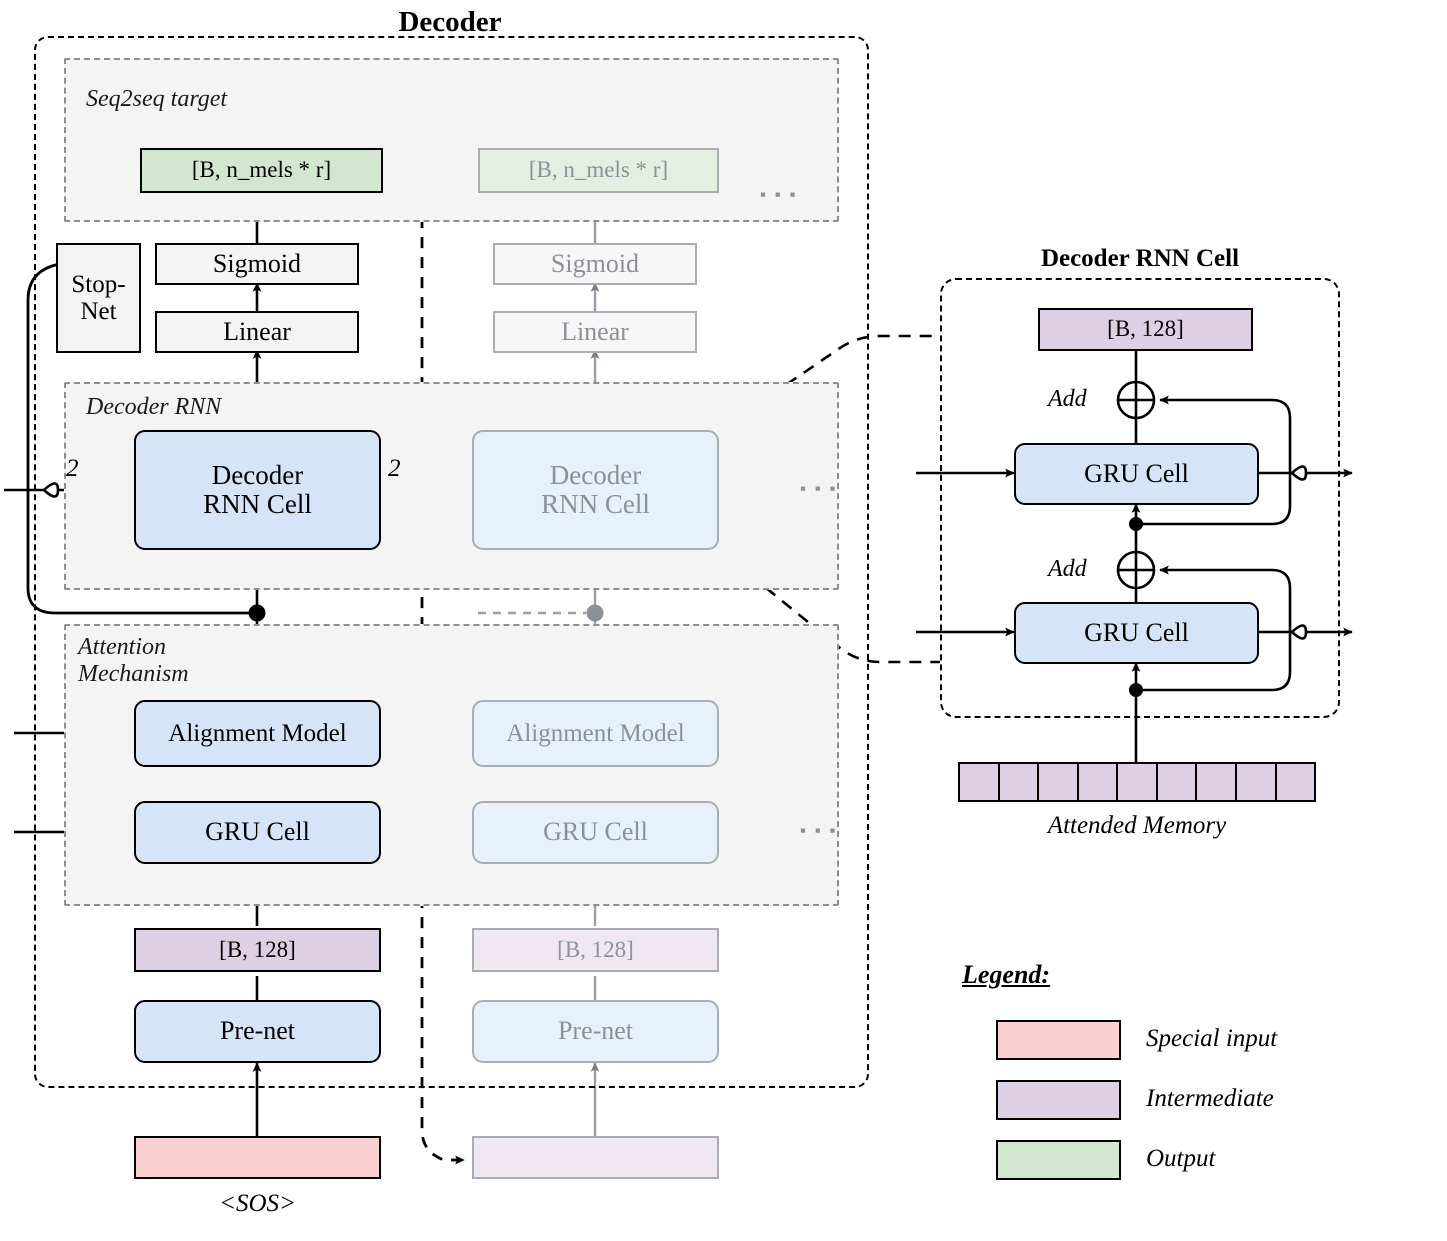 The height and width of the screenshot is (1241, 1447). Describe the element at coordinates (1006, 974) in the screenshot. I see `legend-title: Legend:` at that location.